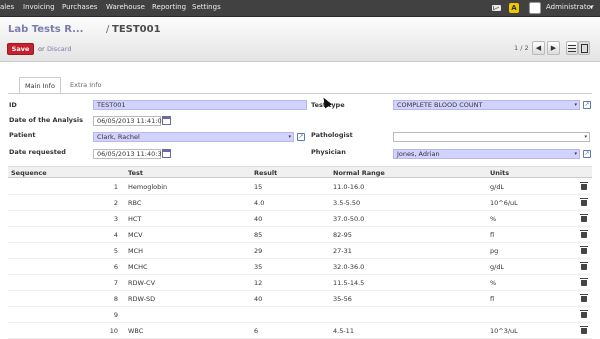 The width and height of the screenshot is (600, 339). What do you see at coordinates (493, 283) in the screenshot?
I see `units-cell: %` at bounding box center [493, 283].